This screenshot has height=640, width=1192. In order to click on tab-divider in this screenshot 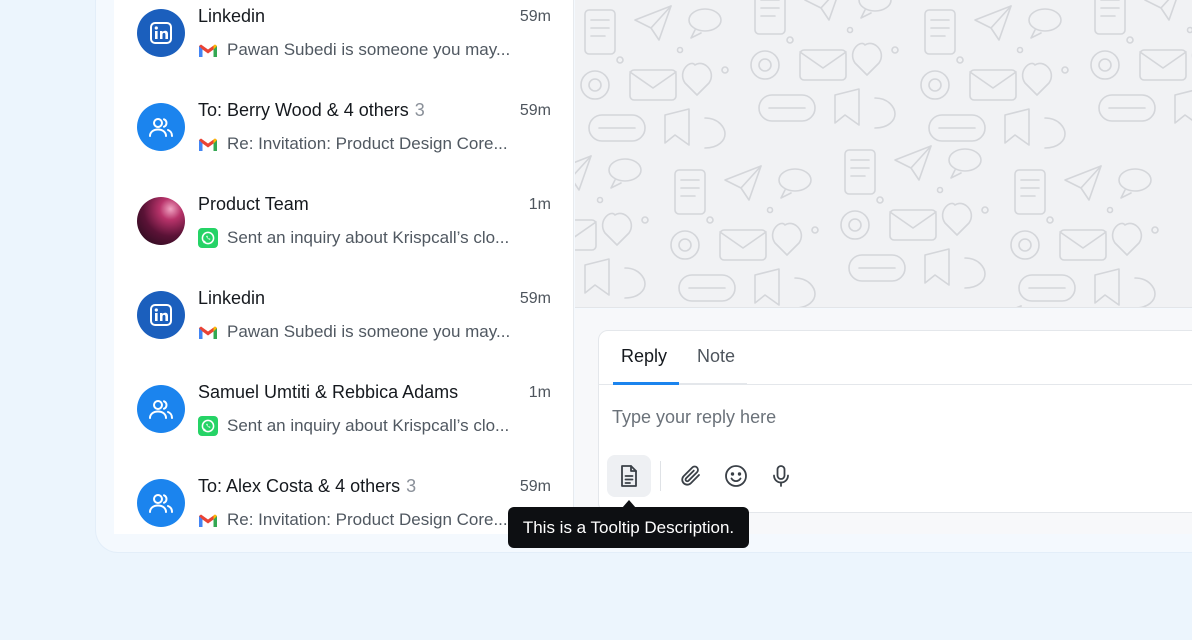, I will do `click(713, 384)`.